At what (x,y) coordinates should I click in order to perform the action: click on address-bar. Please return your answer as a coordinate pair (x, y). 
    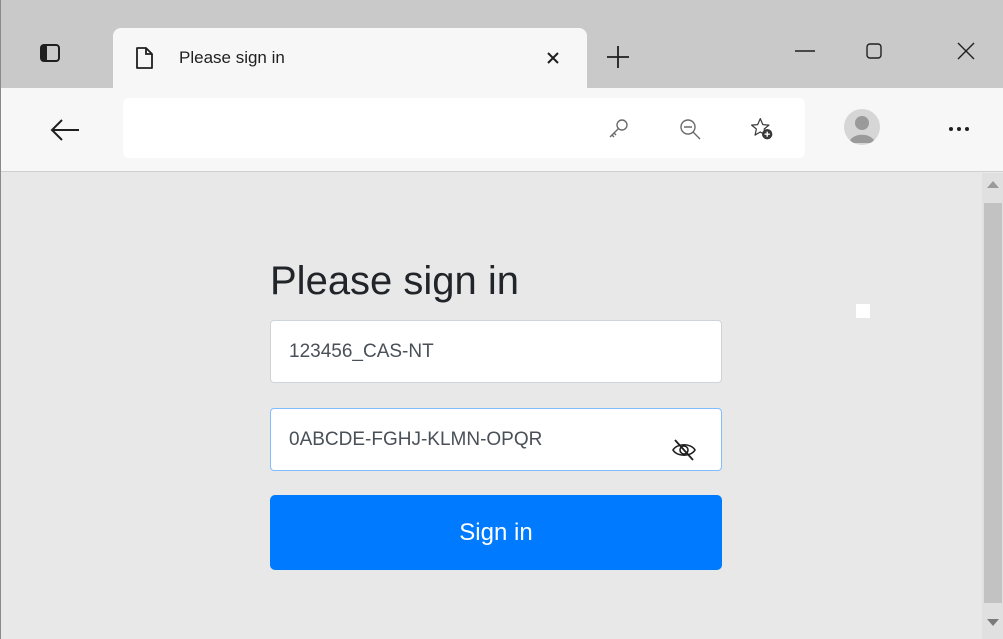
    Looking at the image, I should click on (464, 128).